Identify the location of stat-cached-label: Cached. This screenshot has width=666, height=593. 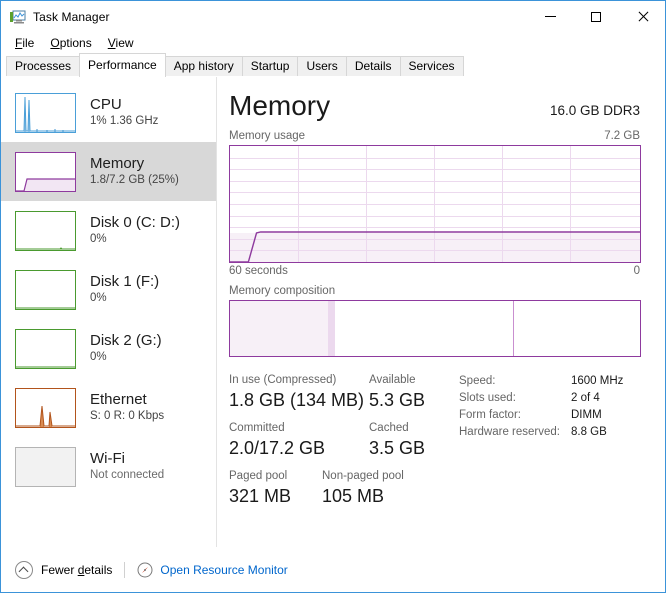
(389, 428).